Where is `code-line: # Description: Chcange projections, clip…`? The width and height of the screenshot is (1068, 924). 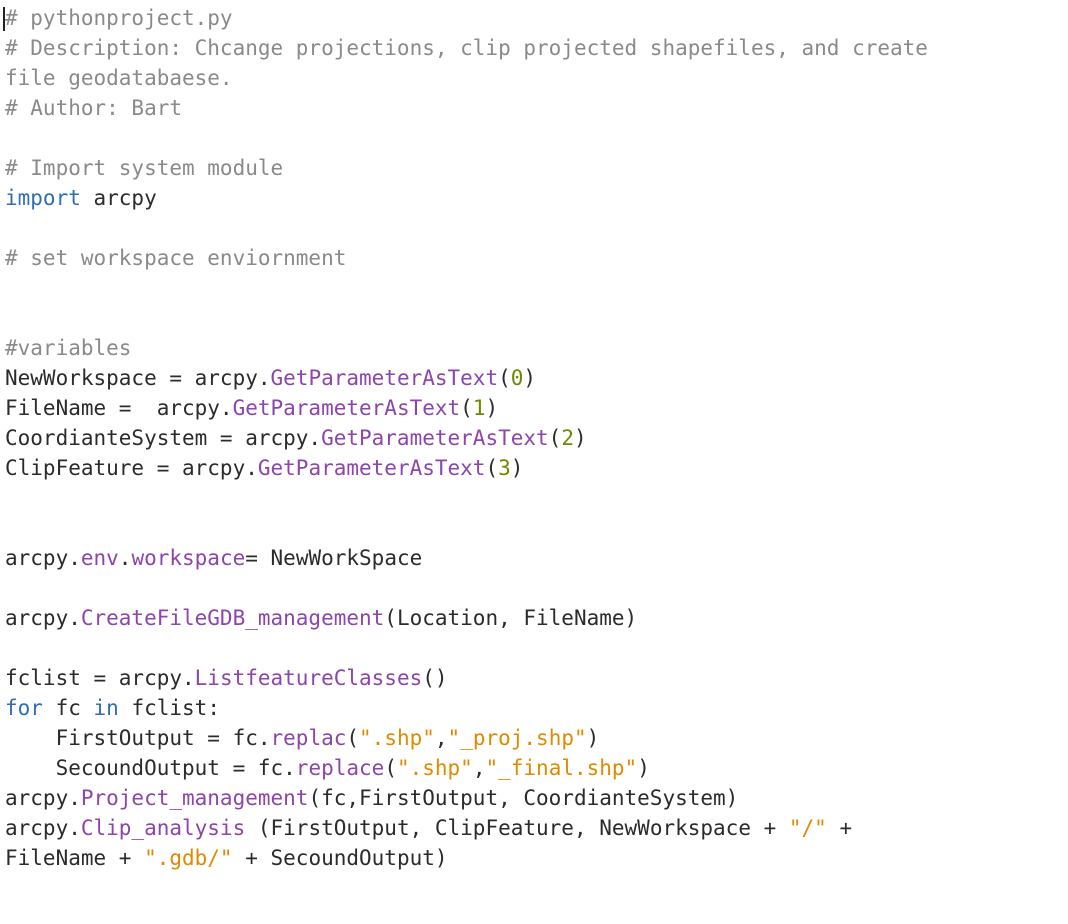 code-line: # Description: Chcange projections, clip… is located at coordinates (466, 48).